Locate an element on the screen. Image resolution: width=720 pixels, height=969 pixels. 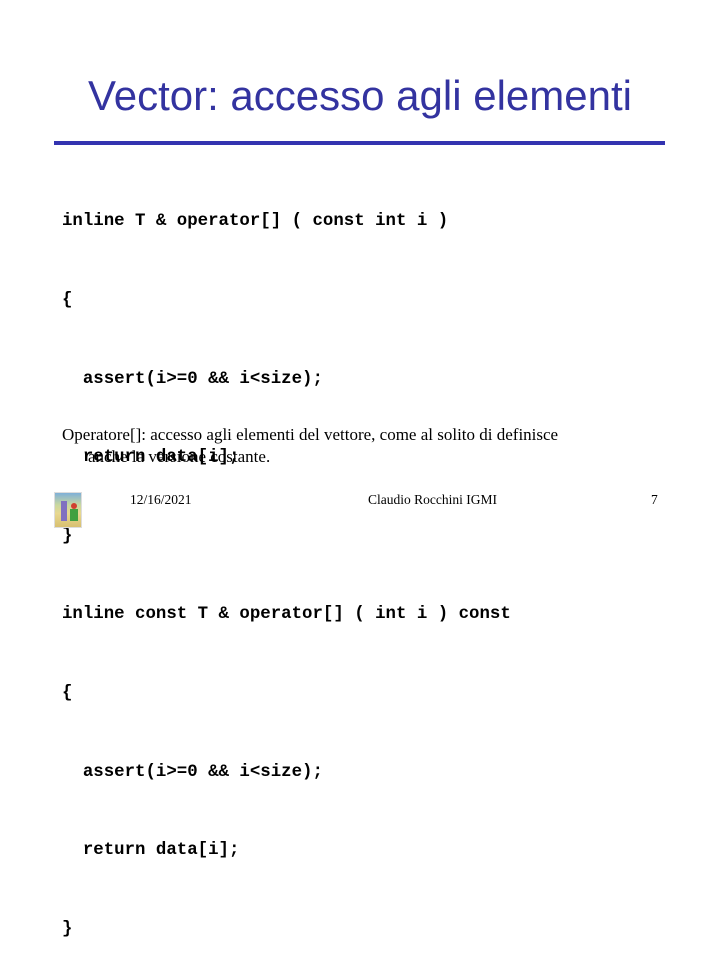
footer-author: Claudio Rocchini IGMI is located at coordinates (432, 499).